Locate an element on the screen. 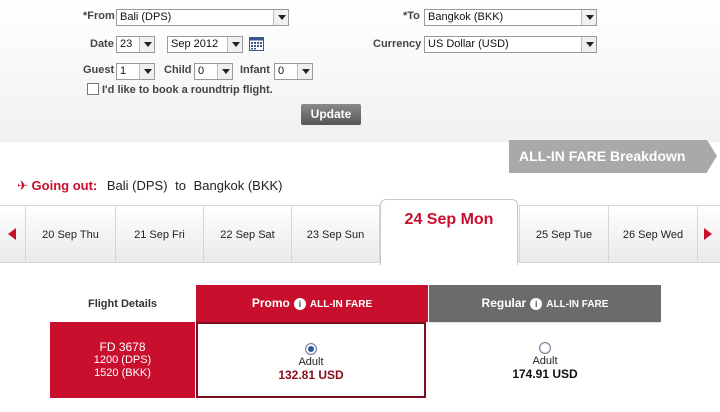  infant-label: Infant is located at coordinates (255, 70).